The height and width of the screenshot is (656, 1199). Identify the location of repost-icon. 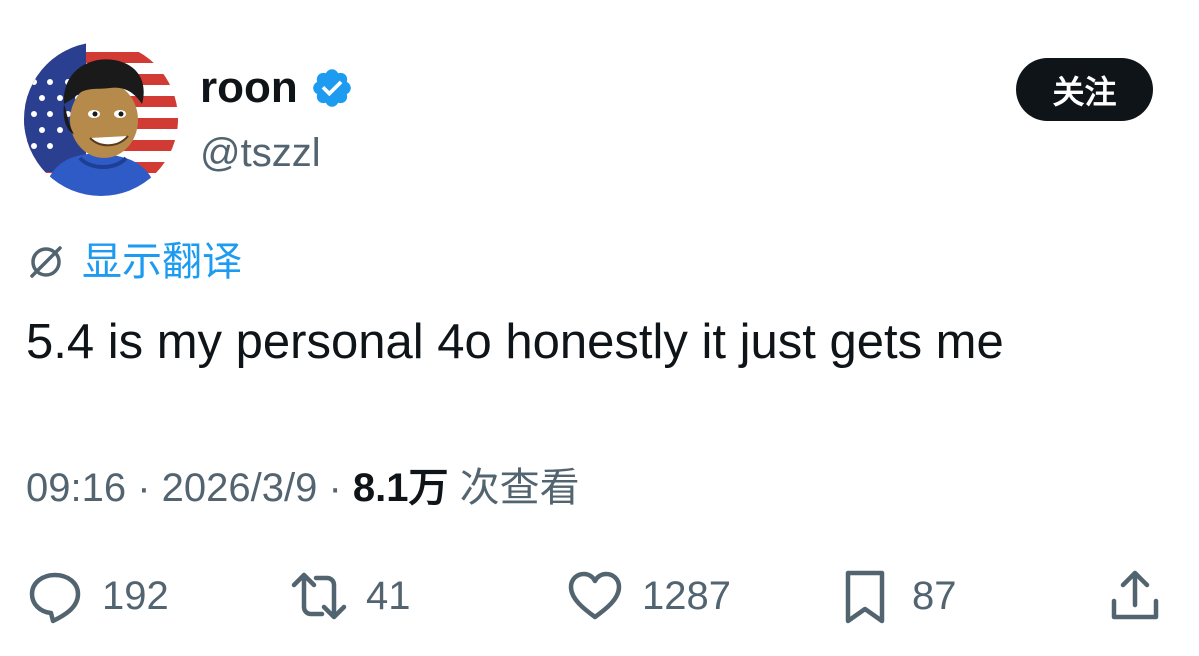
(319, 596).